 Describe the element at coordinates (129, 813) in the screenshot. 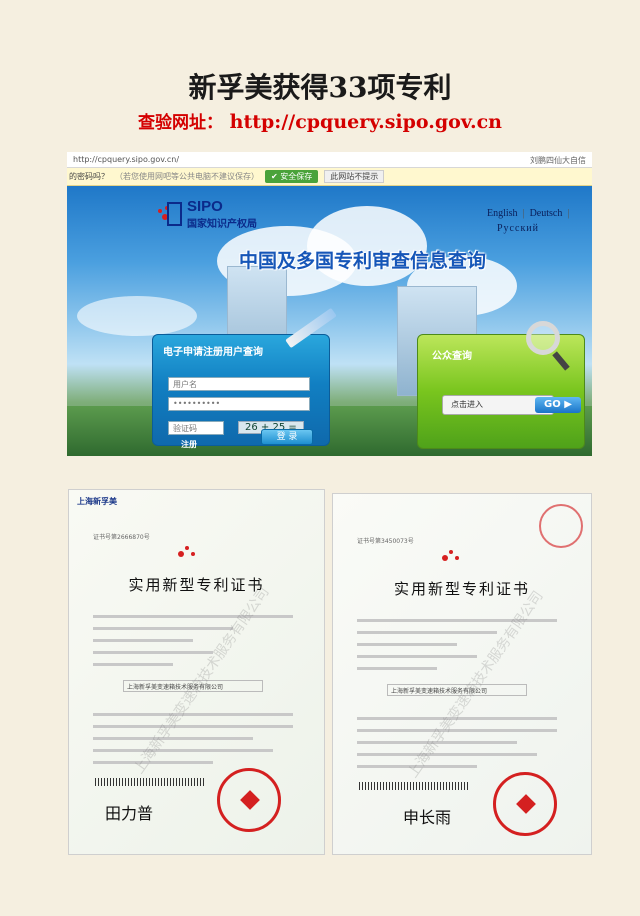

I see `signature: 田力普` at that location.